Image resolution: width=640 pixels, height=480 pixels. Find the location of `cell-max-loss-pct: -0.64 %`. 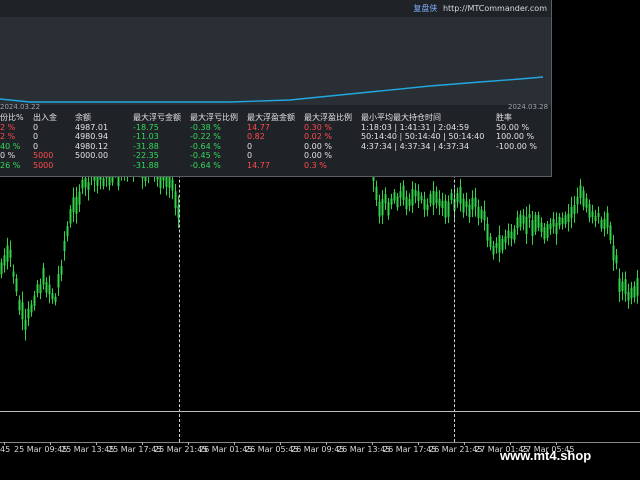

cell-max-loss-pct: -0.64 % is located at coordinates (205, 165).